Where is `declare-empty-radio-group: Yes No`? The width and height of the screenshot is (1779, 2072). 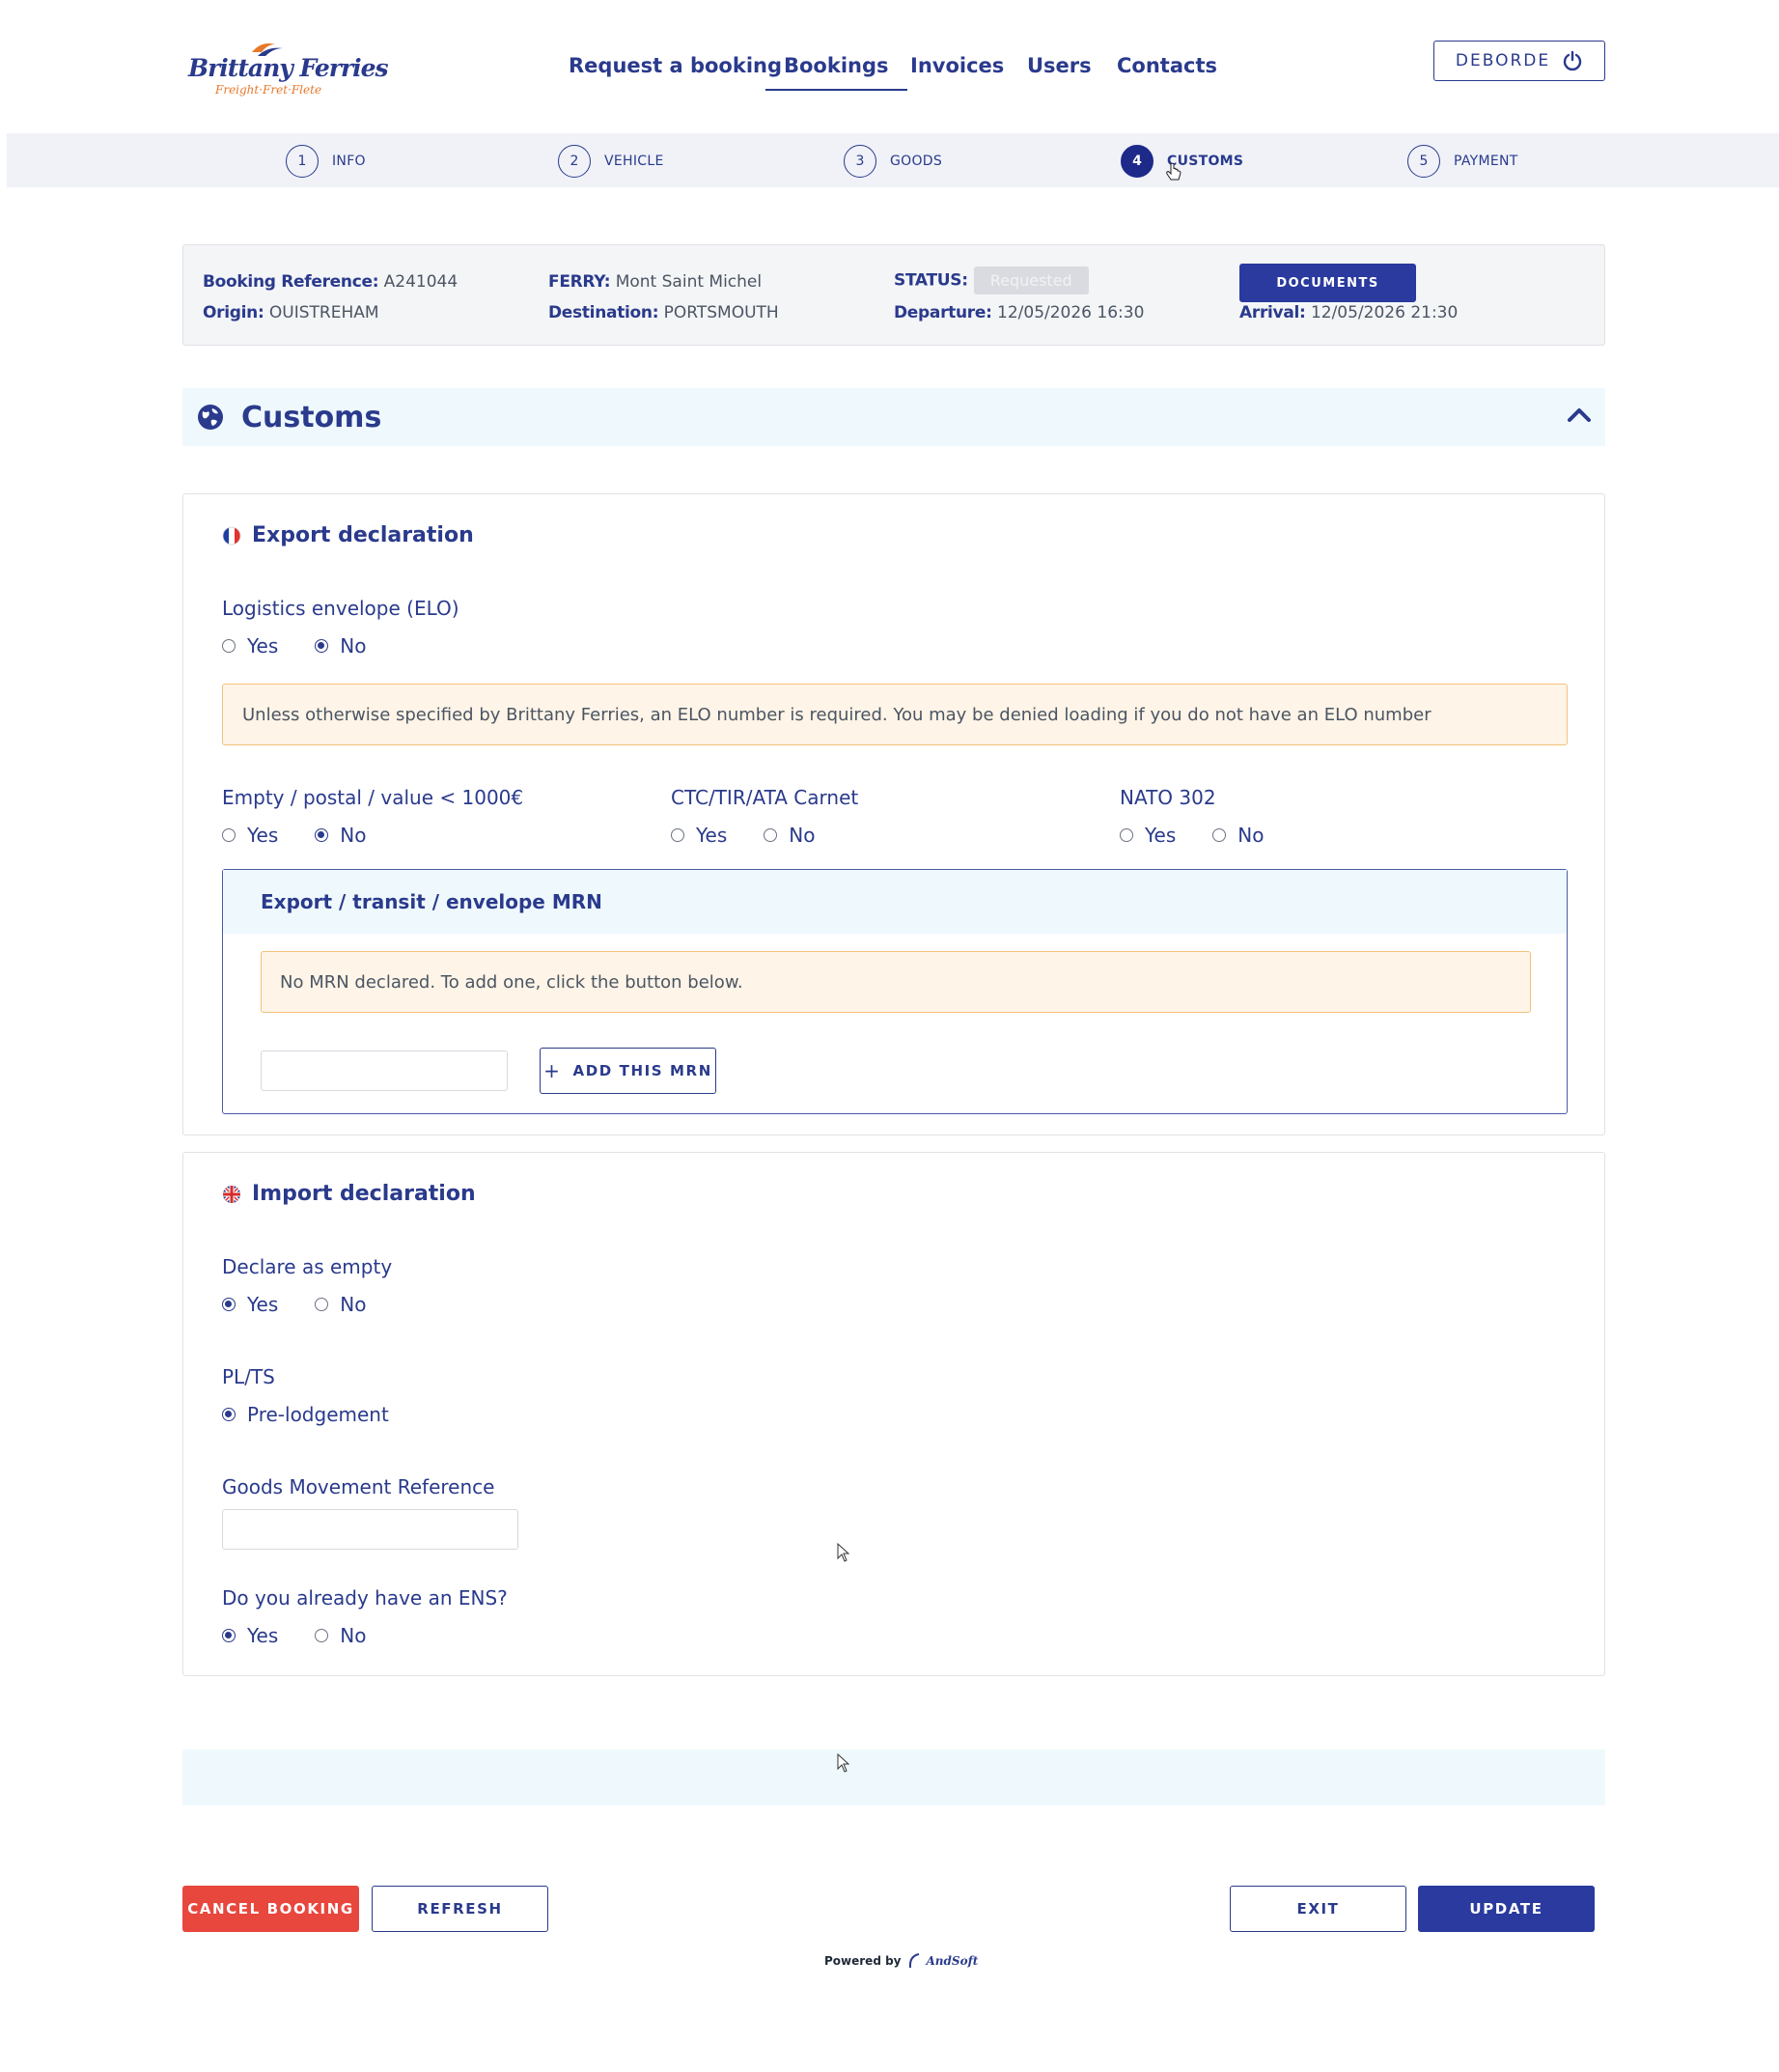
declare-empty-radio-group: Yes No is located at coordinates (312, 1305).